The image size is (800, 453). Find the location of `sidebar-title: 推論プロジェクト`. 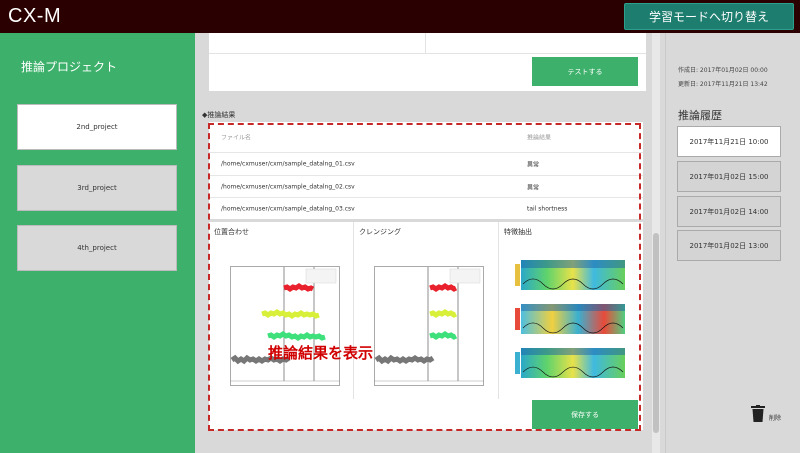

sidebar-title: 推論プロジェクト is located at coordinates (69, 67).